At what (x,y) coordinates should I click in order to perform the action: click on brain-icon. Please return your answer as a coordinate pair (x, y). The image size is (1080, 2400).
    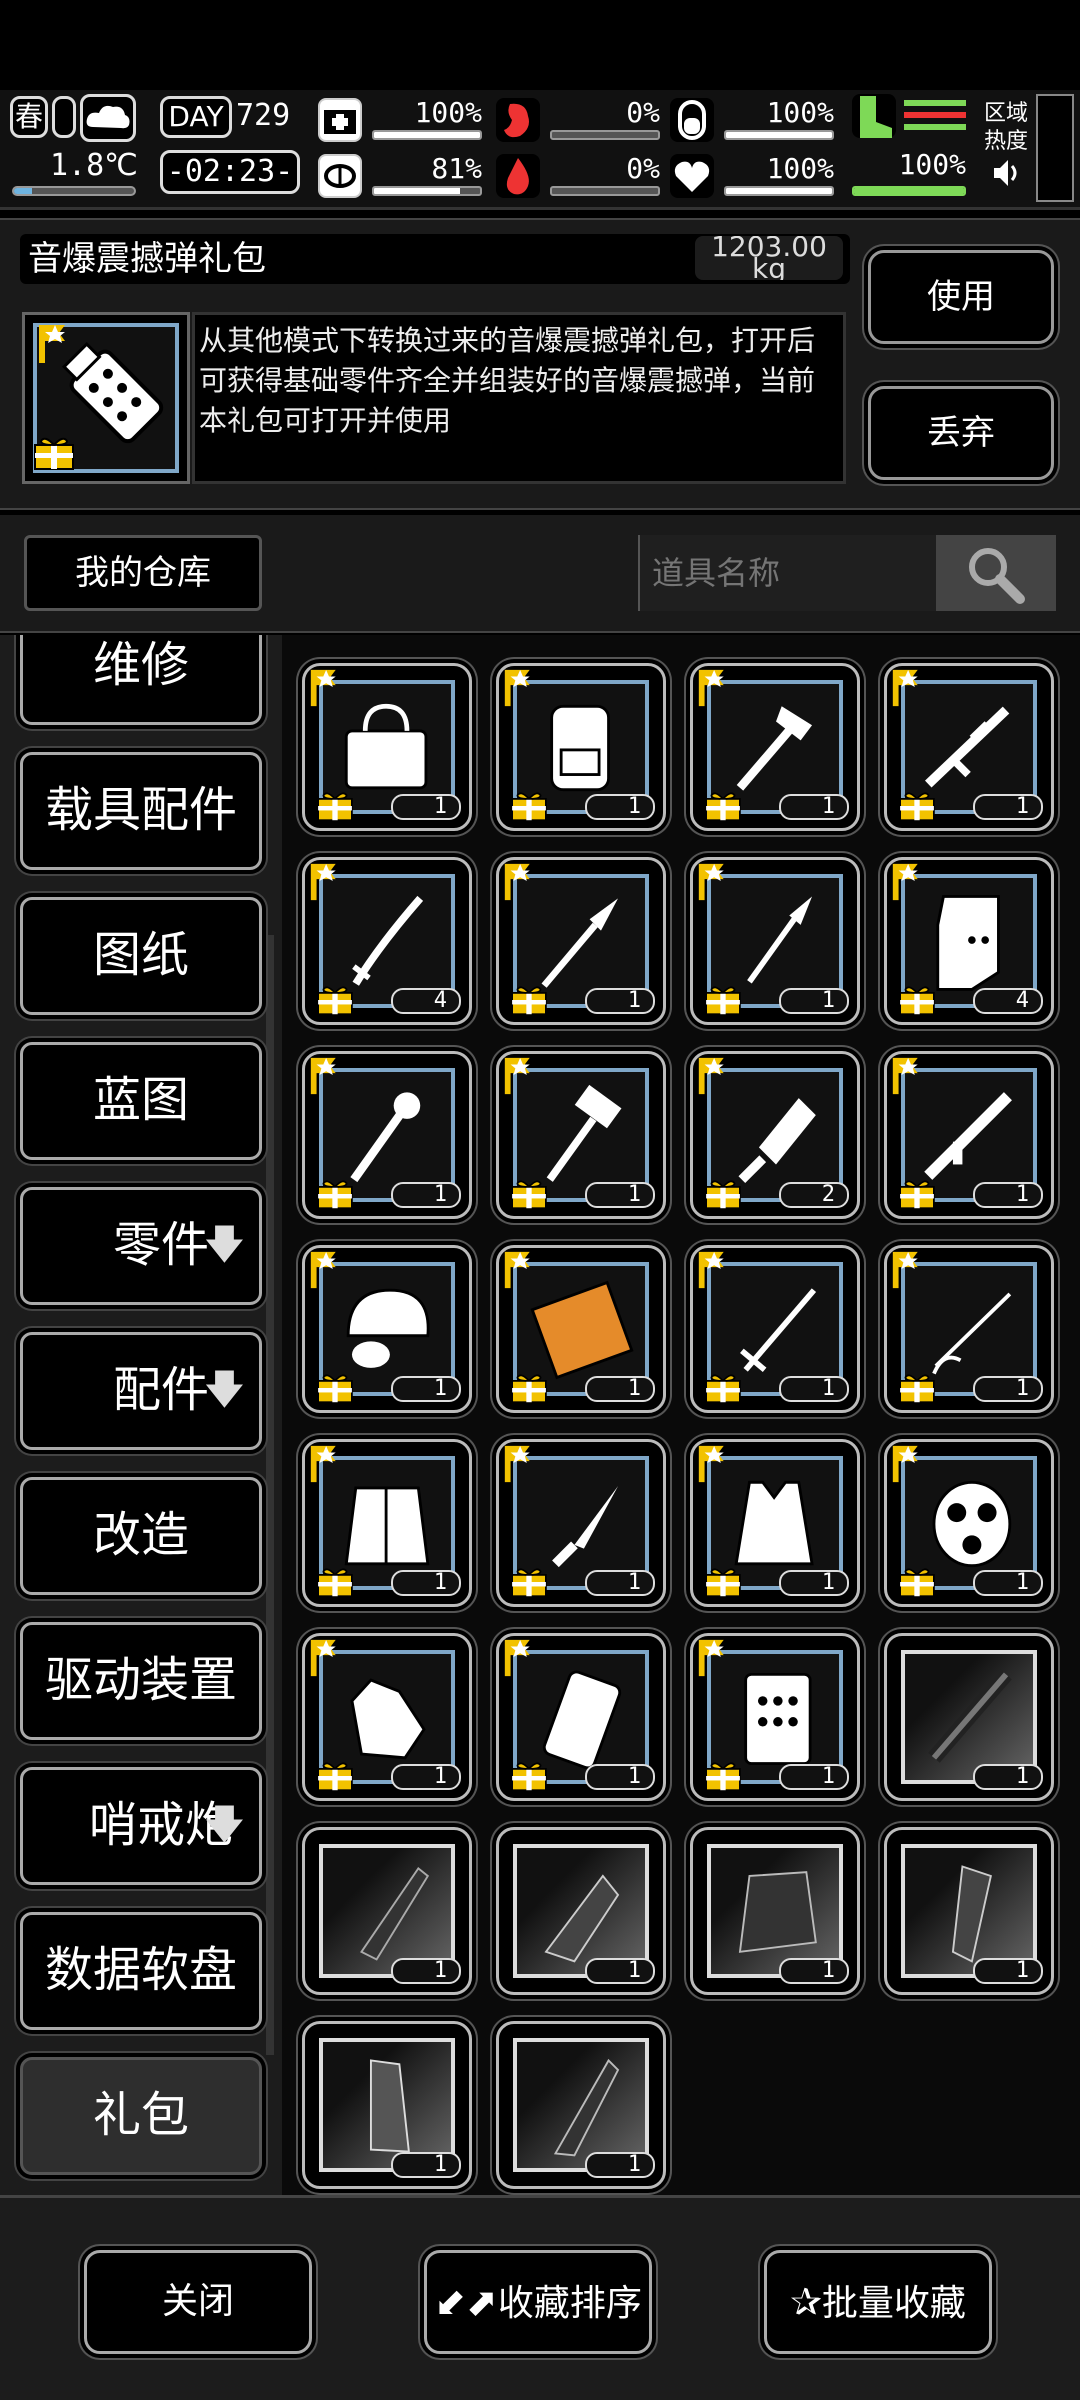
    Looking at the image, I should click on (340, 176).